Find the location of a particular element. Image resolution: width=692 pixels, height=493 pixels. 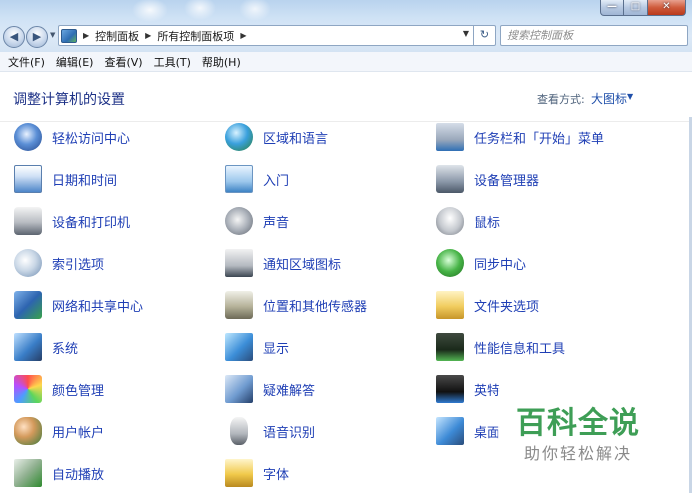

page-title: 调整计算机的设置 is located at coordinates (69, 100).